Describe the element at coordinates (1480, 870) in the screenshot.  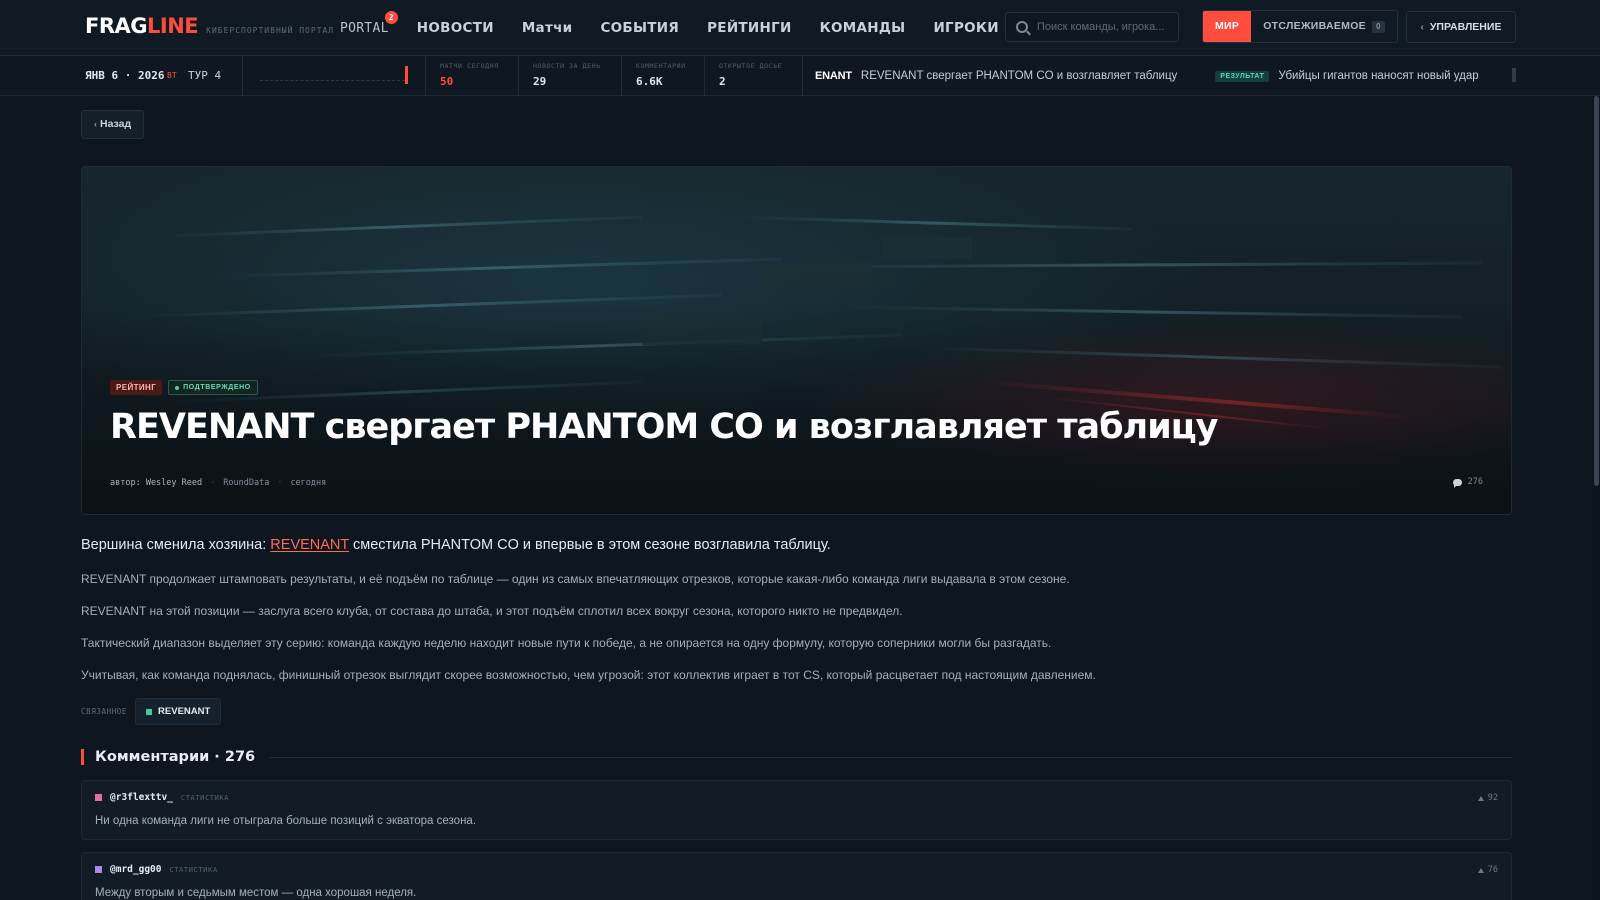
I see `upvote-icon` at that location.